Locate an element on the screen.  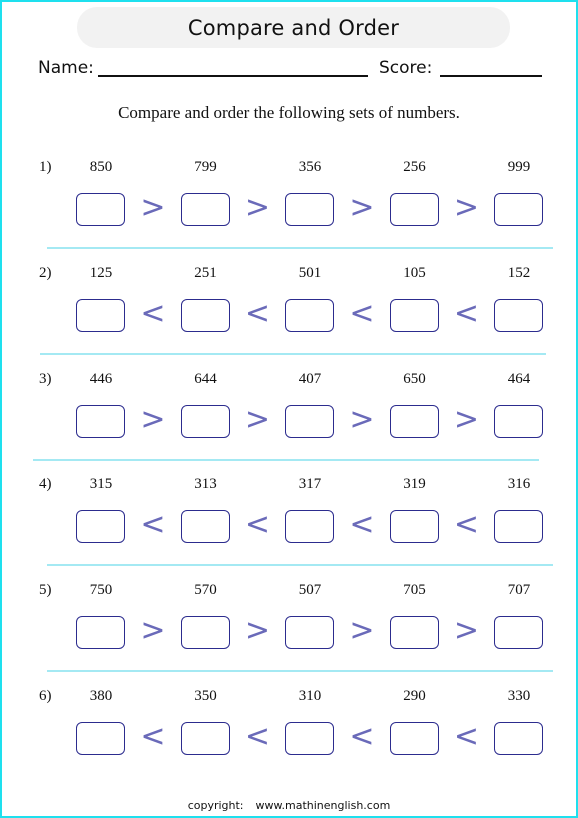
problem-number: 2) is located at coordinates (45, 272).